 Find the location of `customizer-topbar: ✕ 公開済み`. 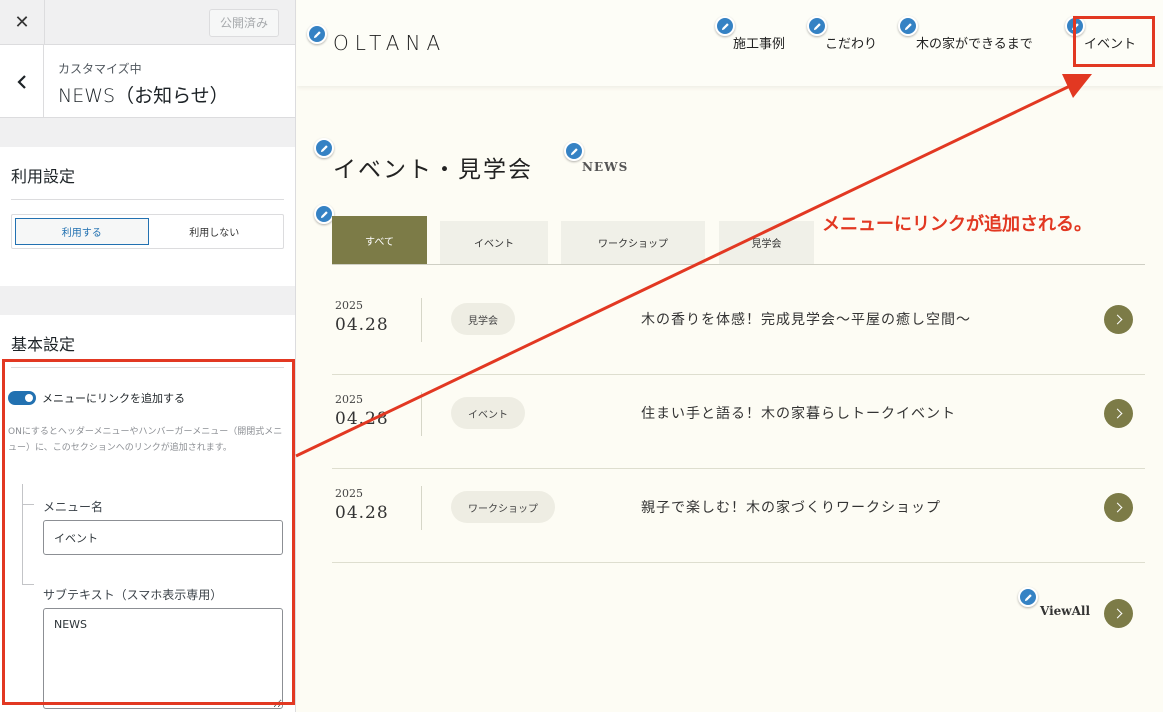

customizer-topbar: ✕ 公開済み is located at coordinates (147, 22).